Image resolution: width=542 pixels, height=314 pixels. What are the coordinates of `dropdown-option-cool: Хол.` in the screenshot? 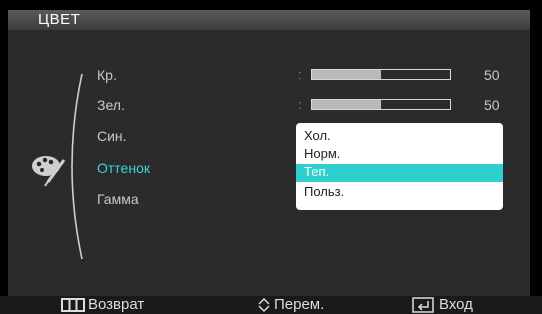 It's located at (399, 136).